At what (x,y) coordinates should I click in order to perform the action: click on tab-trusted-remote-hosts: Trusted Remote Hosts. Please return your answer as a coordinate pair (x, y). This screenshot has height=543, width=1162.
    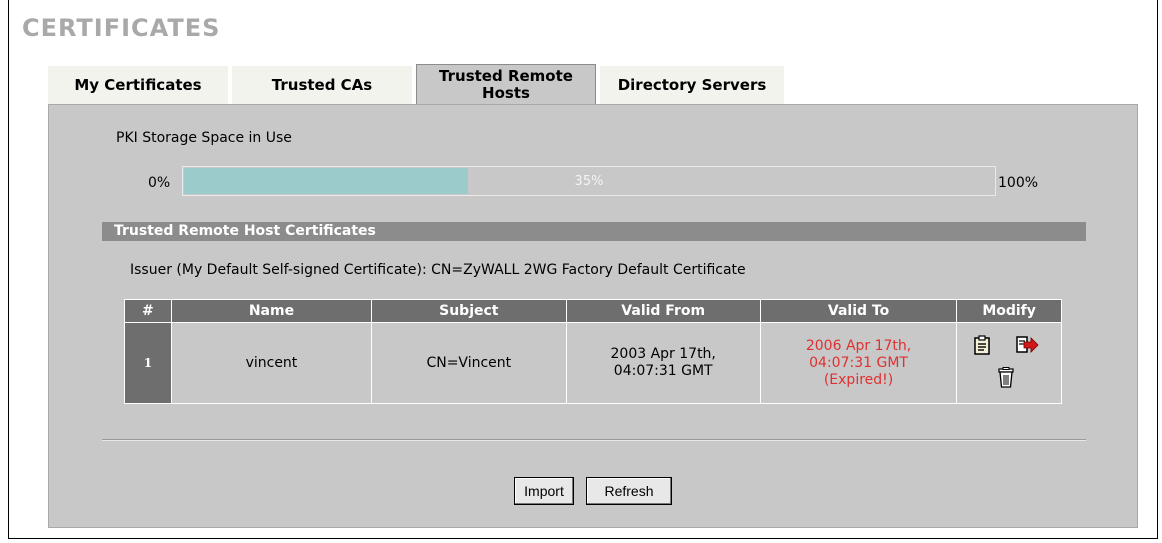
    Looking at the image, I should click on (506, 84).